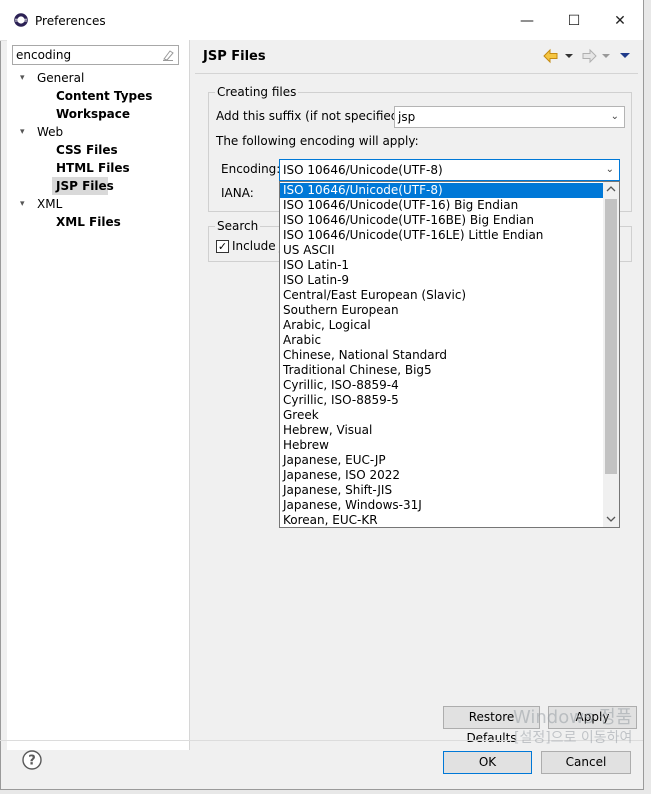 The image size is (651, 794). I want to click on tree-item-xml: XML, so click(49, 204).